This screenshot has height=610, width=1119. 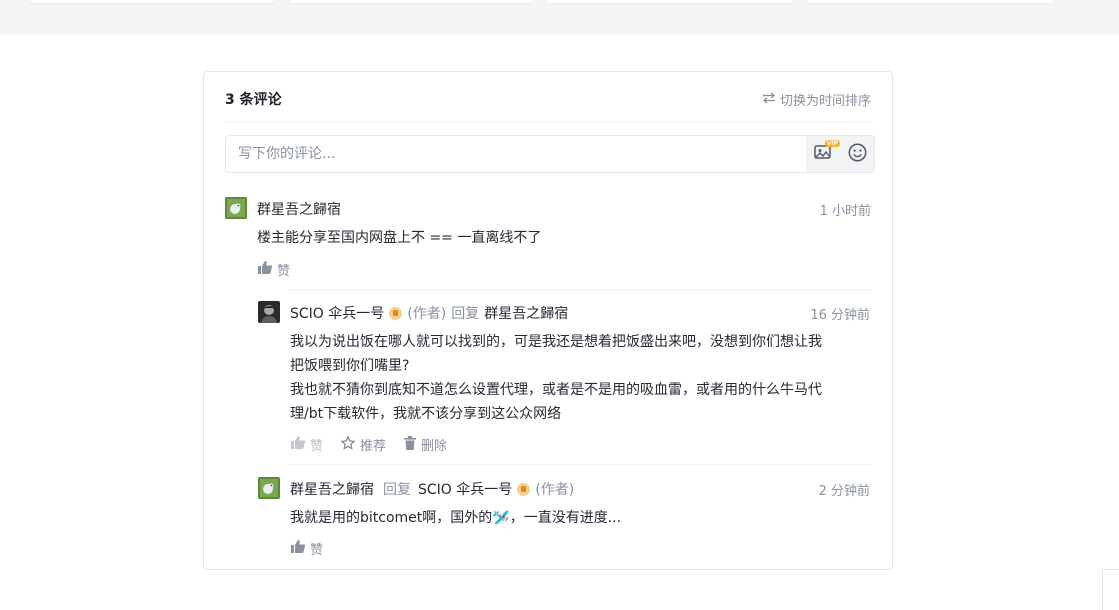 I want to click on comments-header: 3 条评论 切换为时间排序, so click(x=548, y=97).